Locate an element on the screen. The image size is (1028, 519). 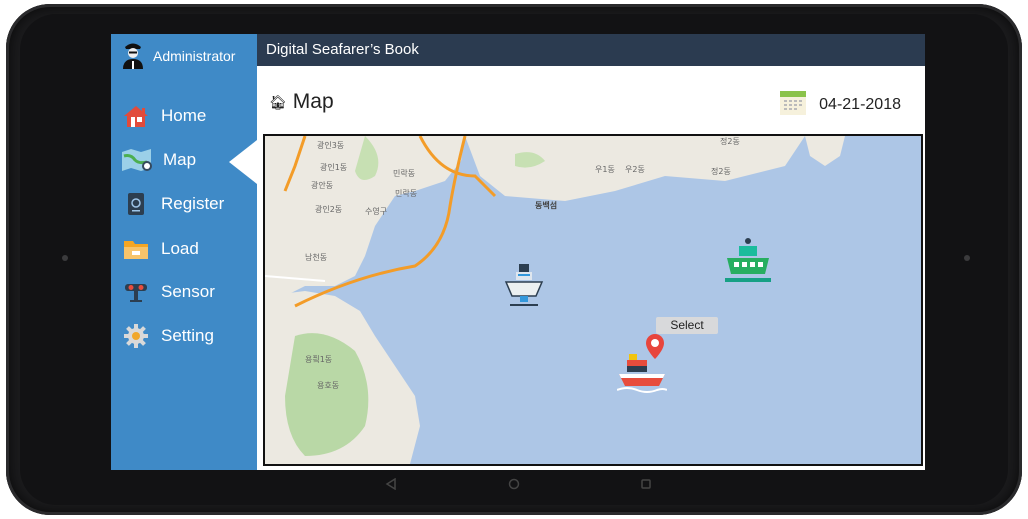
captain-avatar-icon is located at coordinates (133, 56).